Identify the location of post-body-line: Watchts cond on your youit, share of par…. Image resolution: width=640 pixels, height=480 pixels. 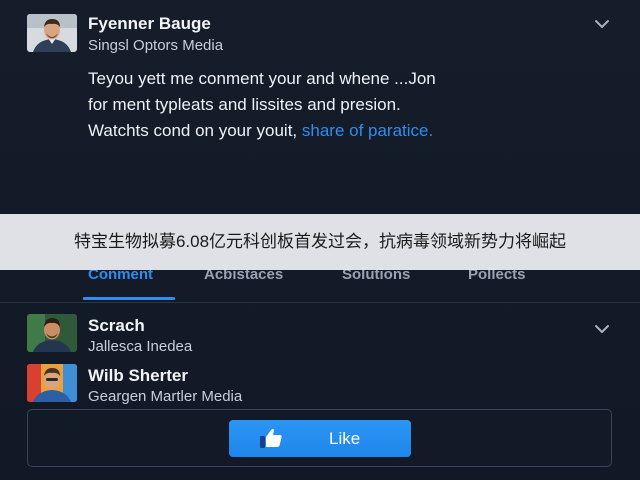
(348, 131).